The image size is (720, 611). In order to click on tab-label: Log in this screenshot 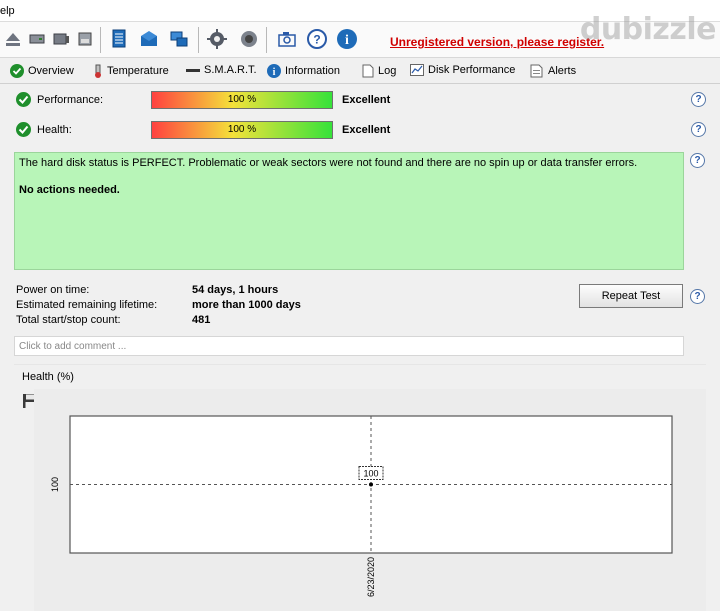, I will do `click(387, 71)`.